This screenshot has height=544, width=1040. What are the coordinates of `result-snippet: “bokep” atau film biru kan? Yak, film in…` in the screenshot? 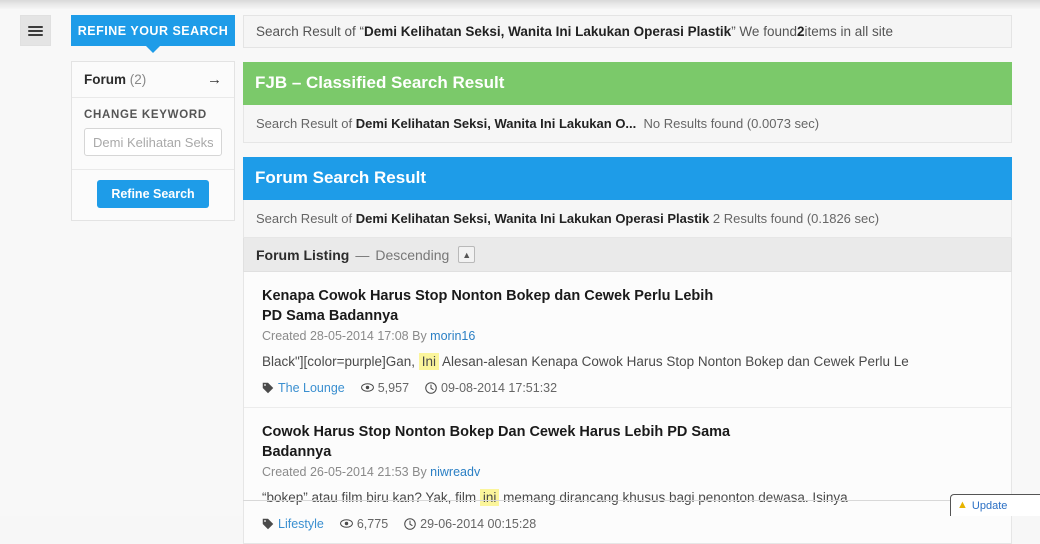 It's located at (627, 498).